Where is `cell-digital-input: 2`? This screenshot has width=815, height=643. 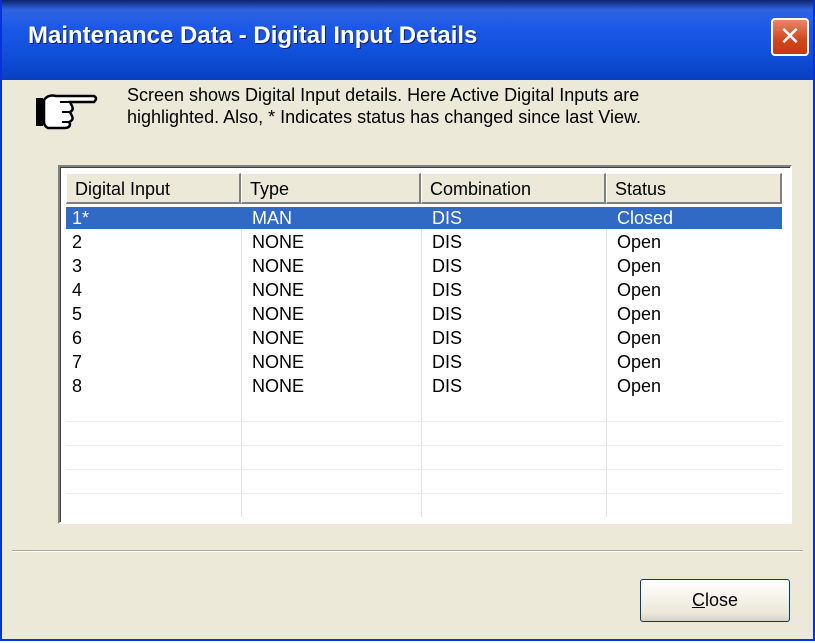
cell-digital-input: 2 is located at coordinates (77, 242).